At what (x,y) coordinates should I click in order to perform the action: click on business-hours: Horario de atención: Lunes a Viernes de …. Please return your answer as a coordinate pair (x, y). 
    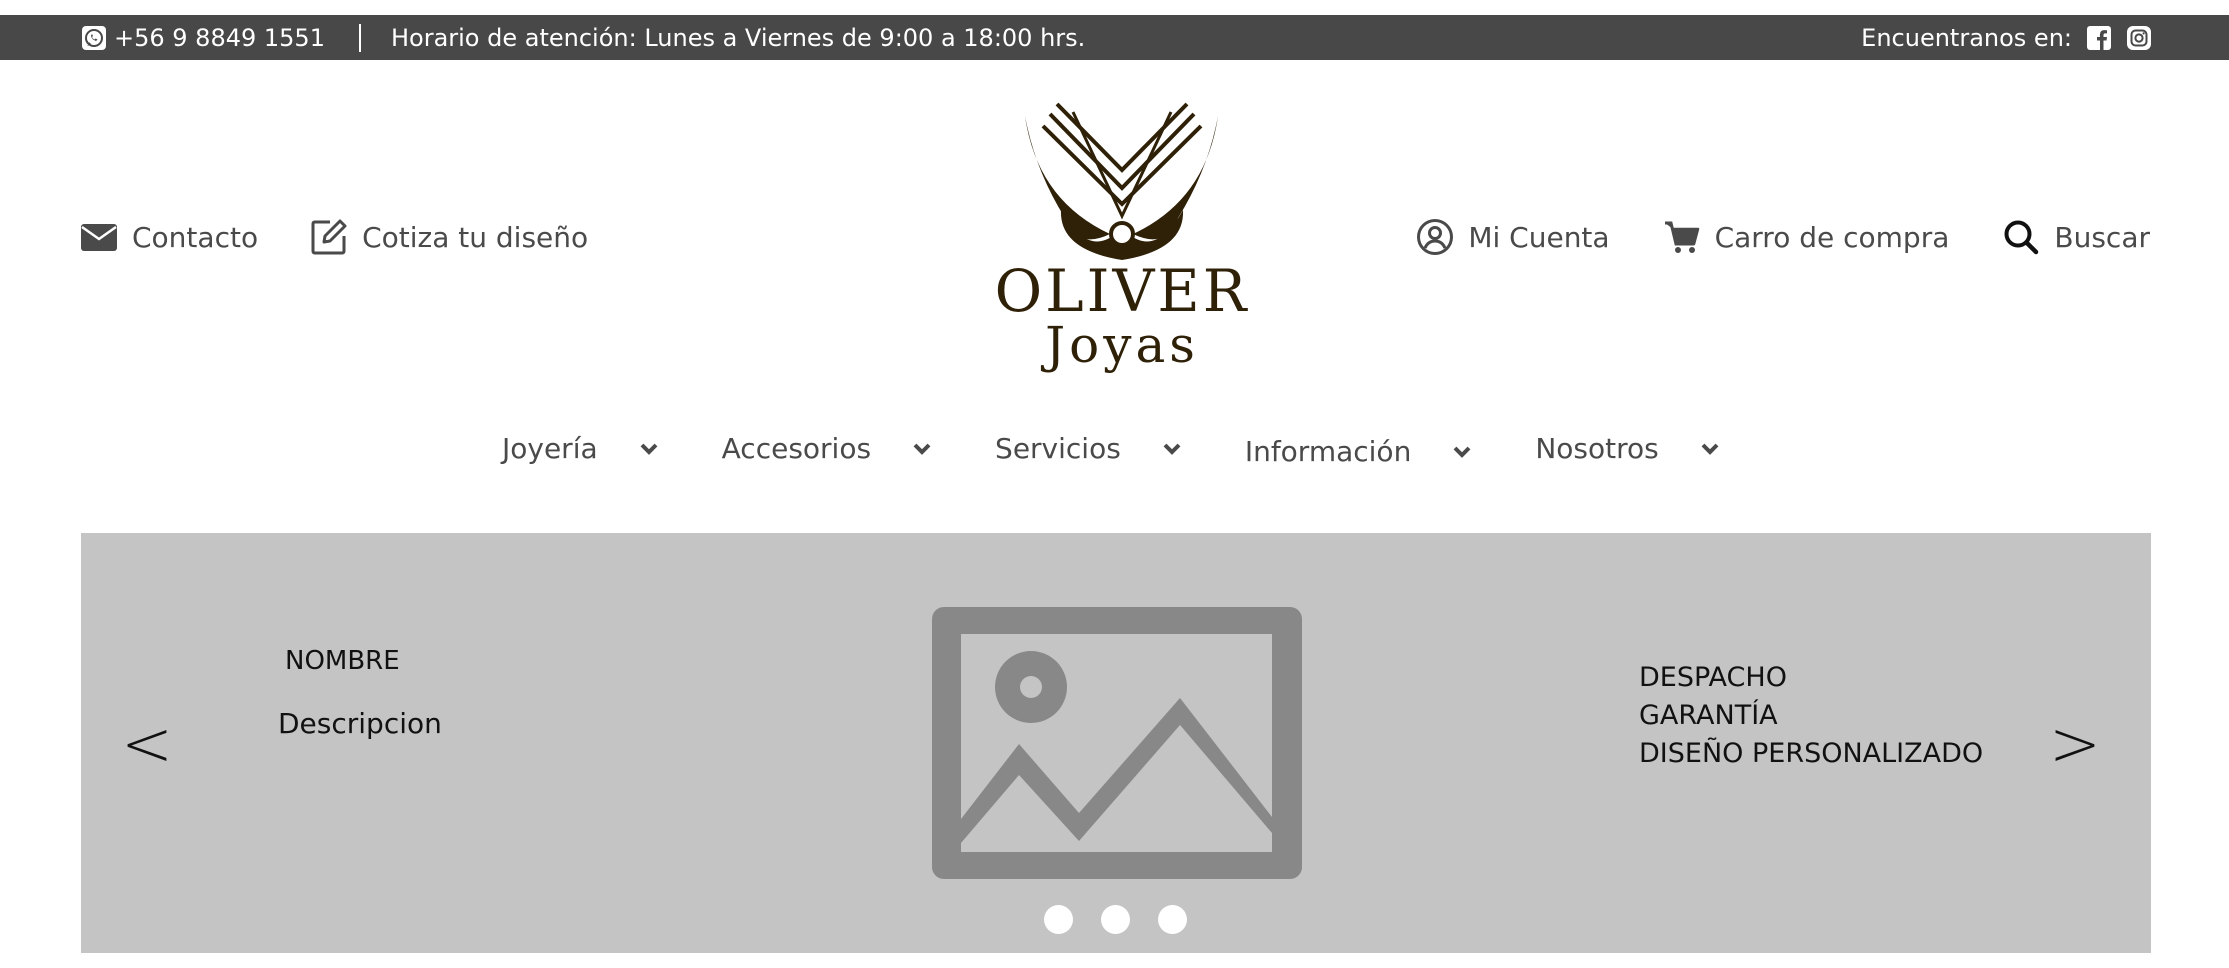
    Looking at the image, I should click on (738, 37).